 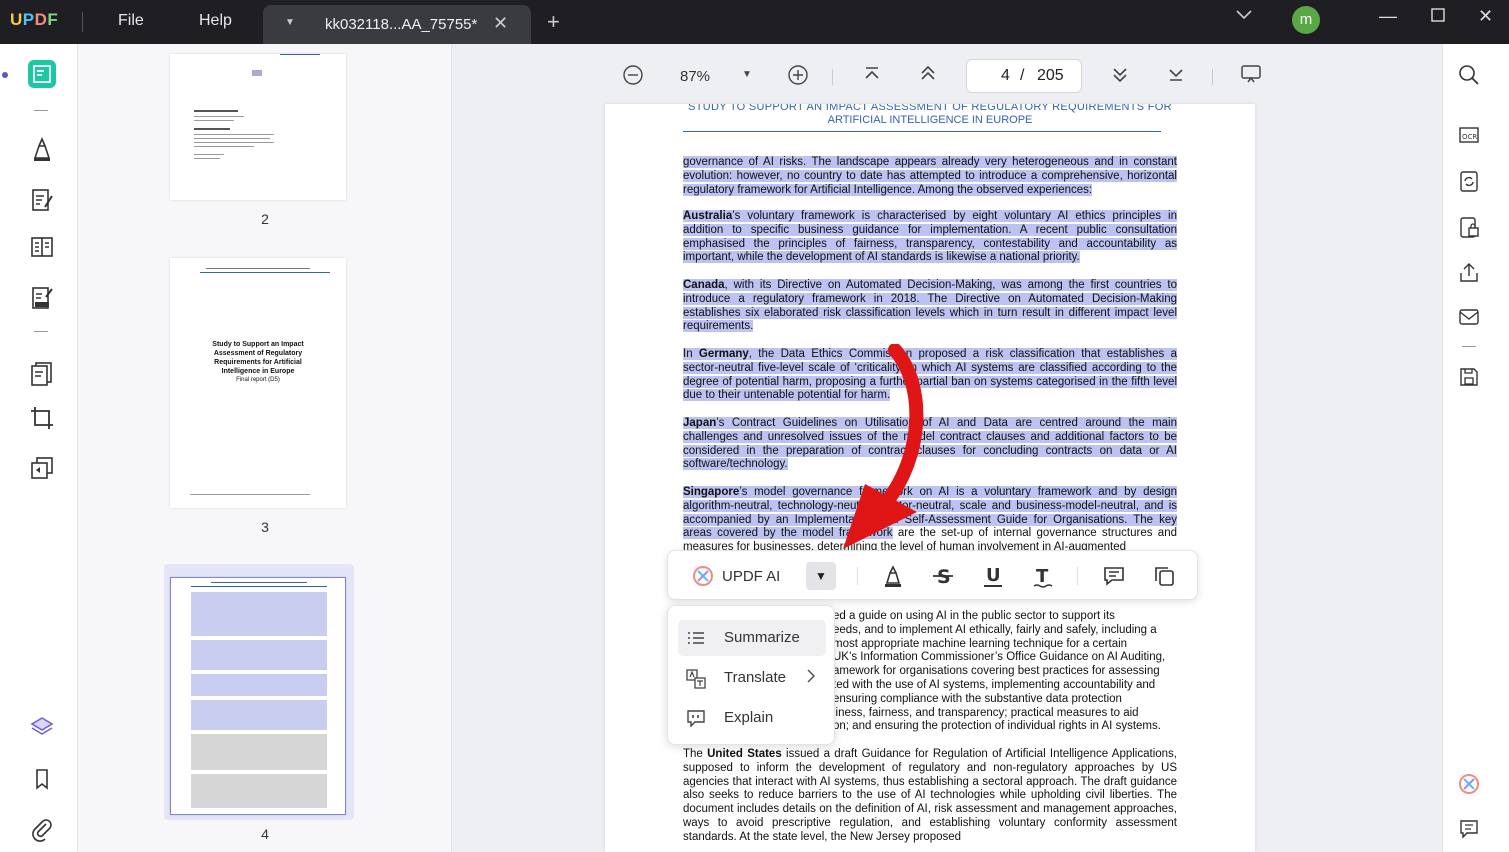 What do you see at coordinates (811, 676) in the screenshot?
I see `chevron-right-icon` at bounding box center [811, 676].